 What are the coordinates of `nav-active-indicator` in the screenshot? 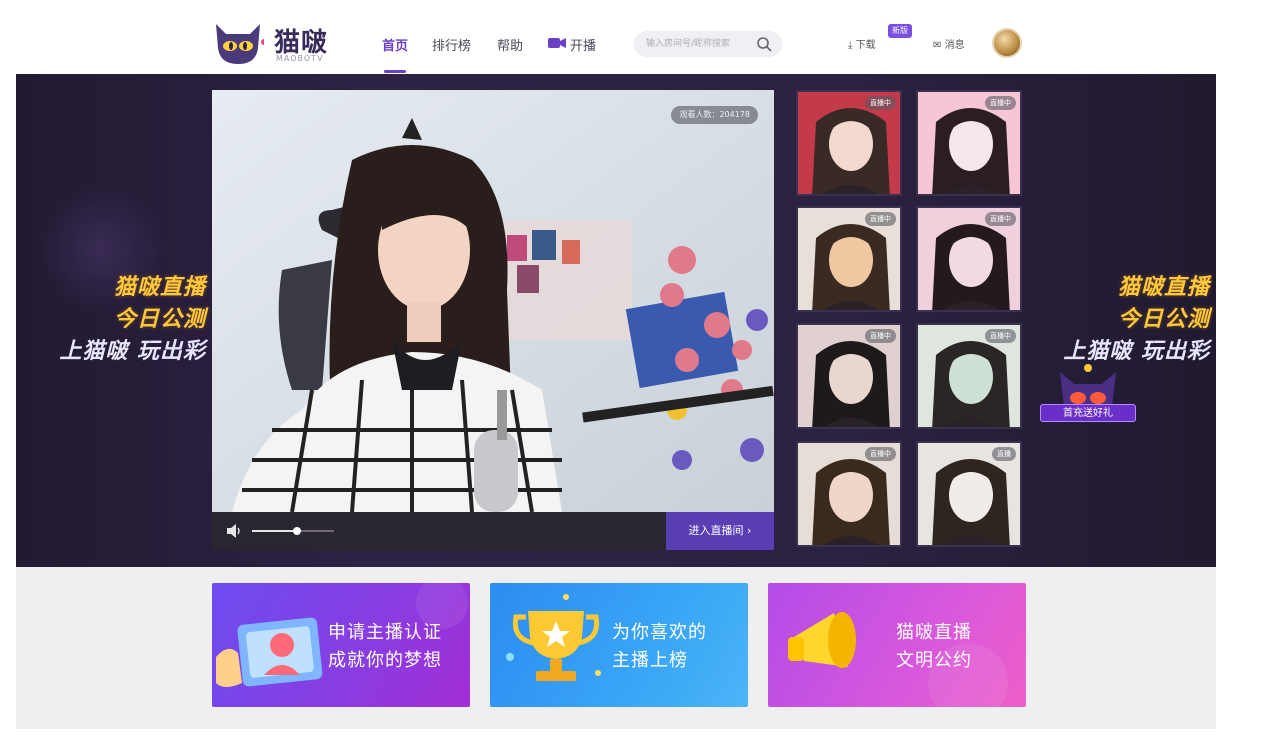 It's located at (395, 71).